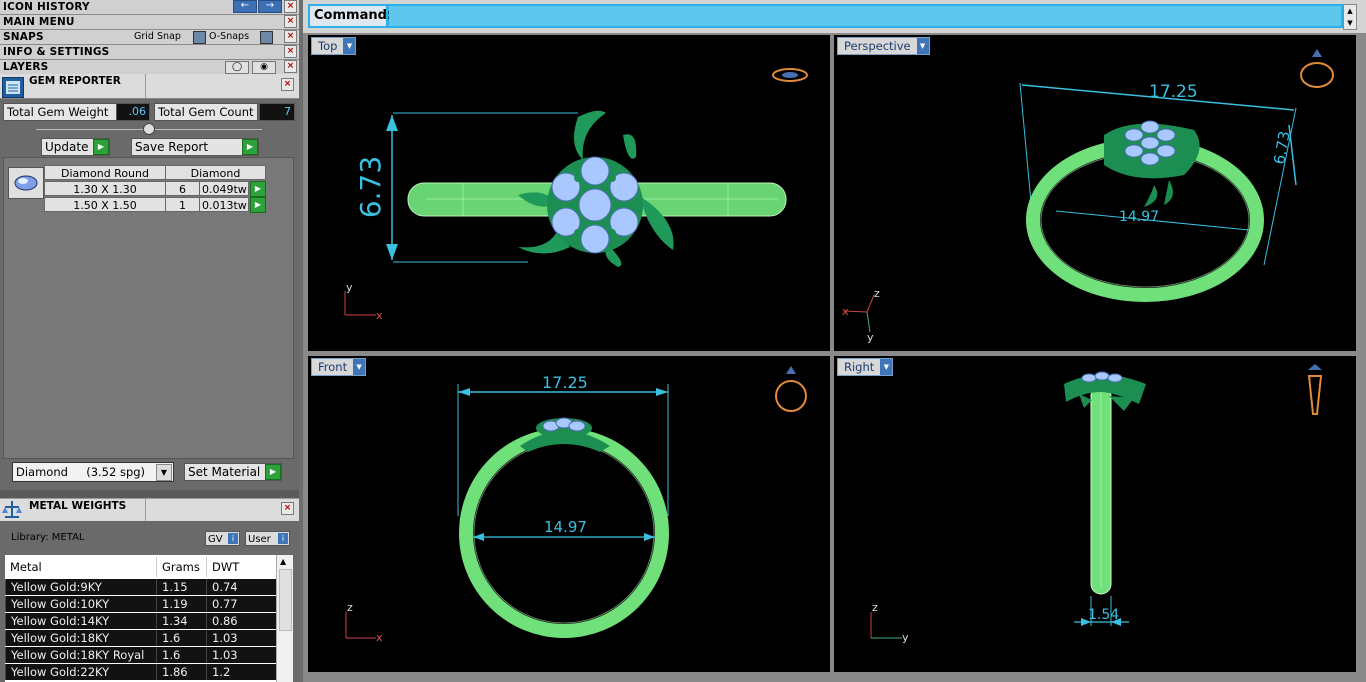 This screenshot has width=1366, height=682. What do you see at coordinates (75, 81) in the screenshot?
I see `gem-reporter-title: GEM REPORTER` at bounding box center [75, 81].